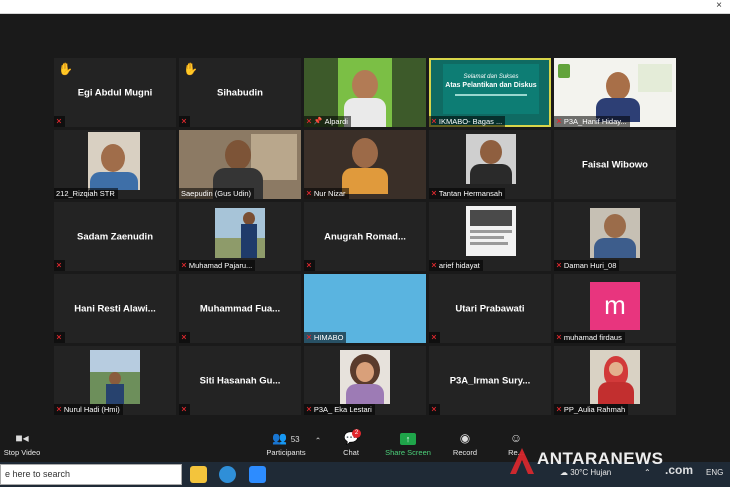  I want to click on avatar: m, so click(615, 306).